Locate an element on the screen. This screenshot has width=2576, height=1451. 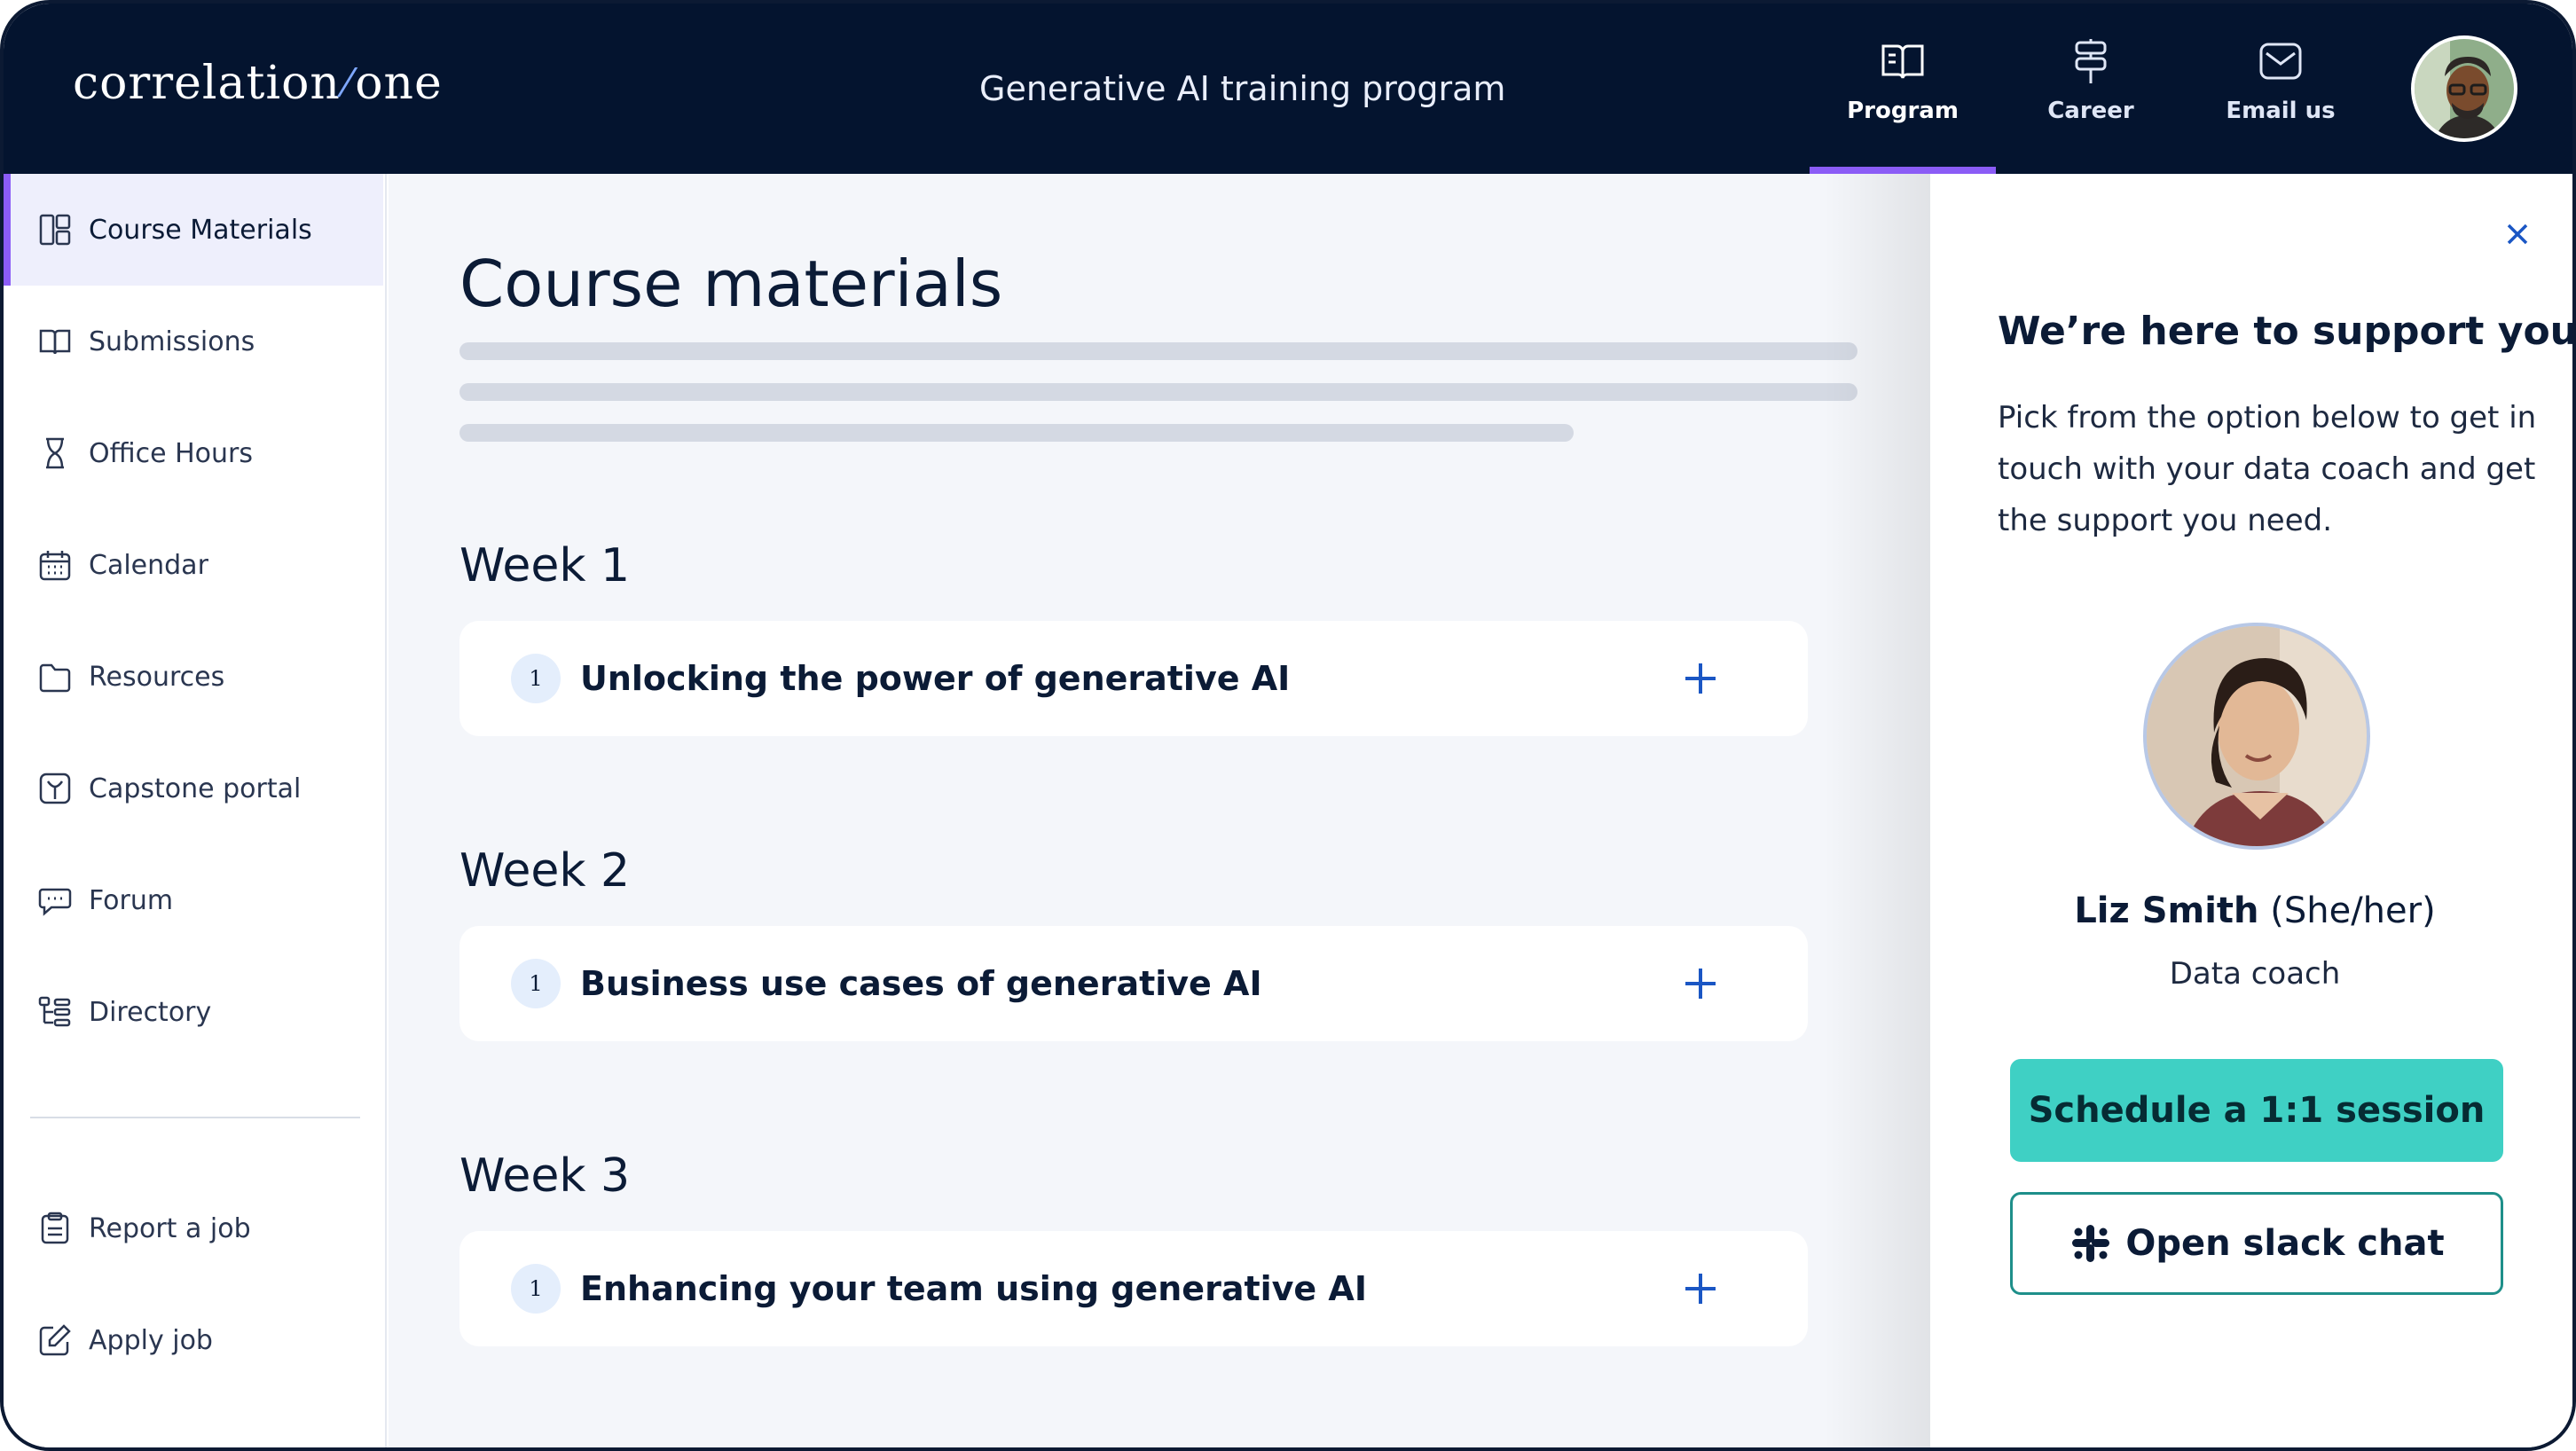
coach-name: Liz Smith is located at coordinates (2166, 910).